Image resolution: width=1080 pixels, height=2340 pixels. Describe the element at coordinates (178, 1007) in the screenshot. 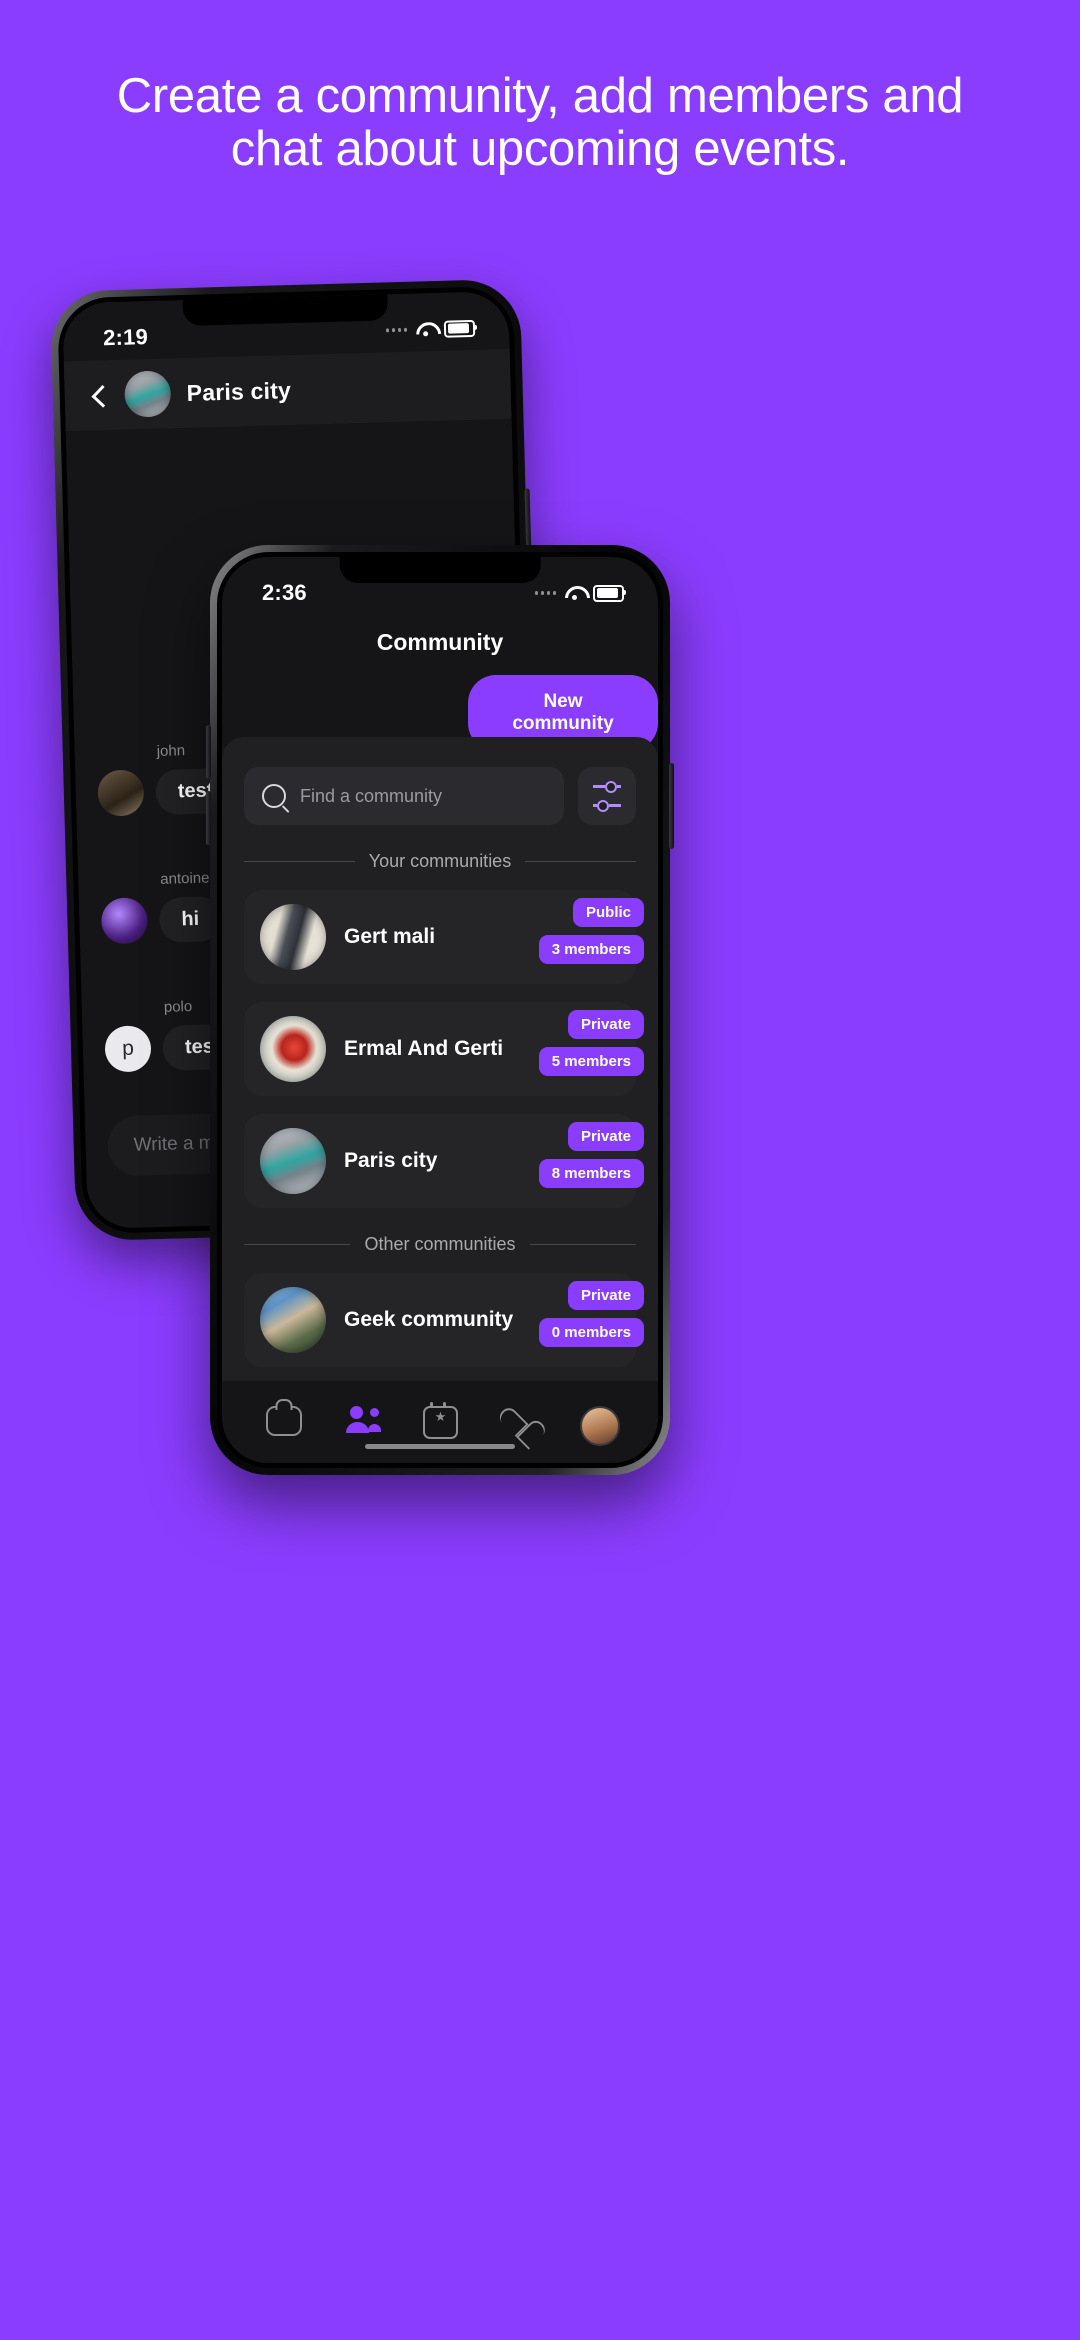

I see `message-author: polo` at that location.